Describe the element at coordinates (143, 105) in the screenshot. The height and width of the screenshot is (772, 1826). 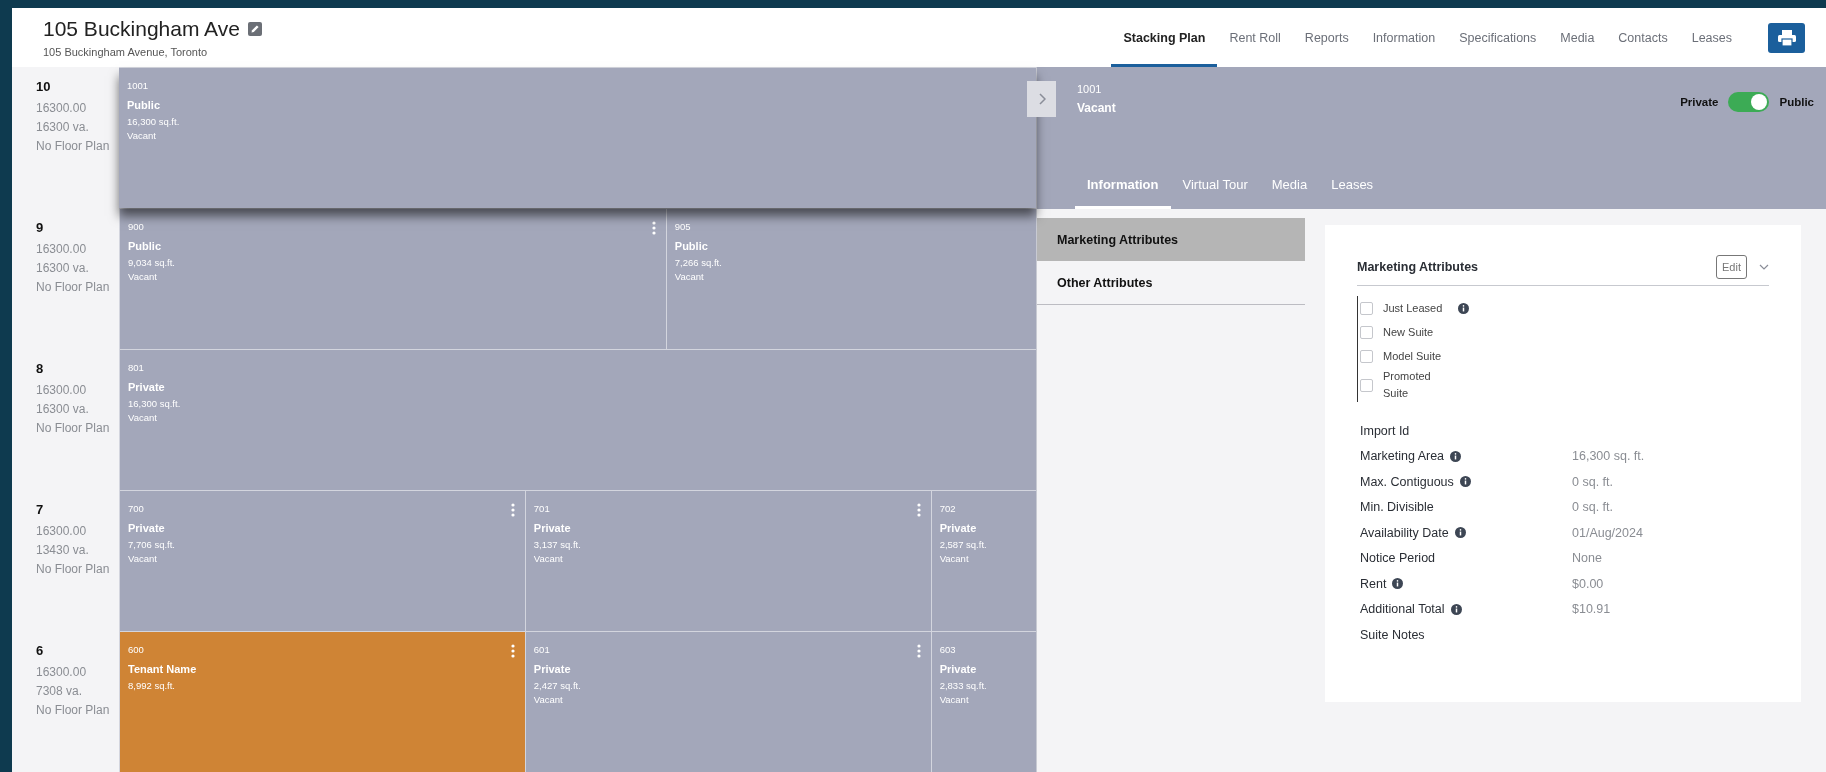
I see `suite-name: Public` at that location.